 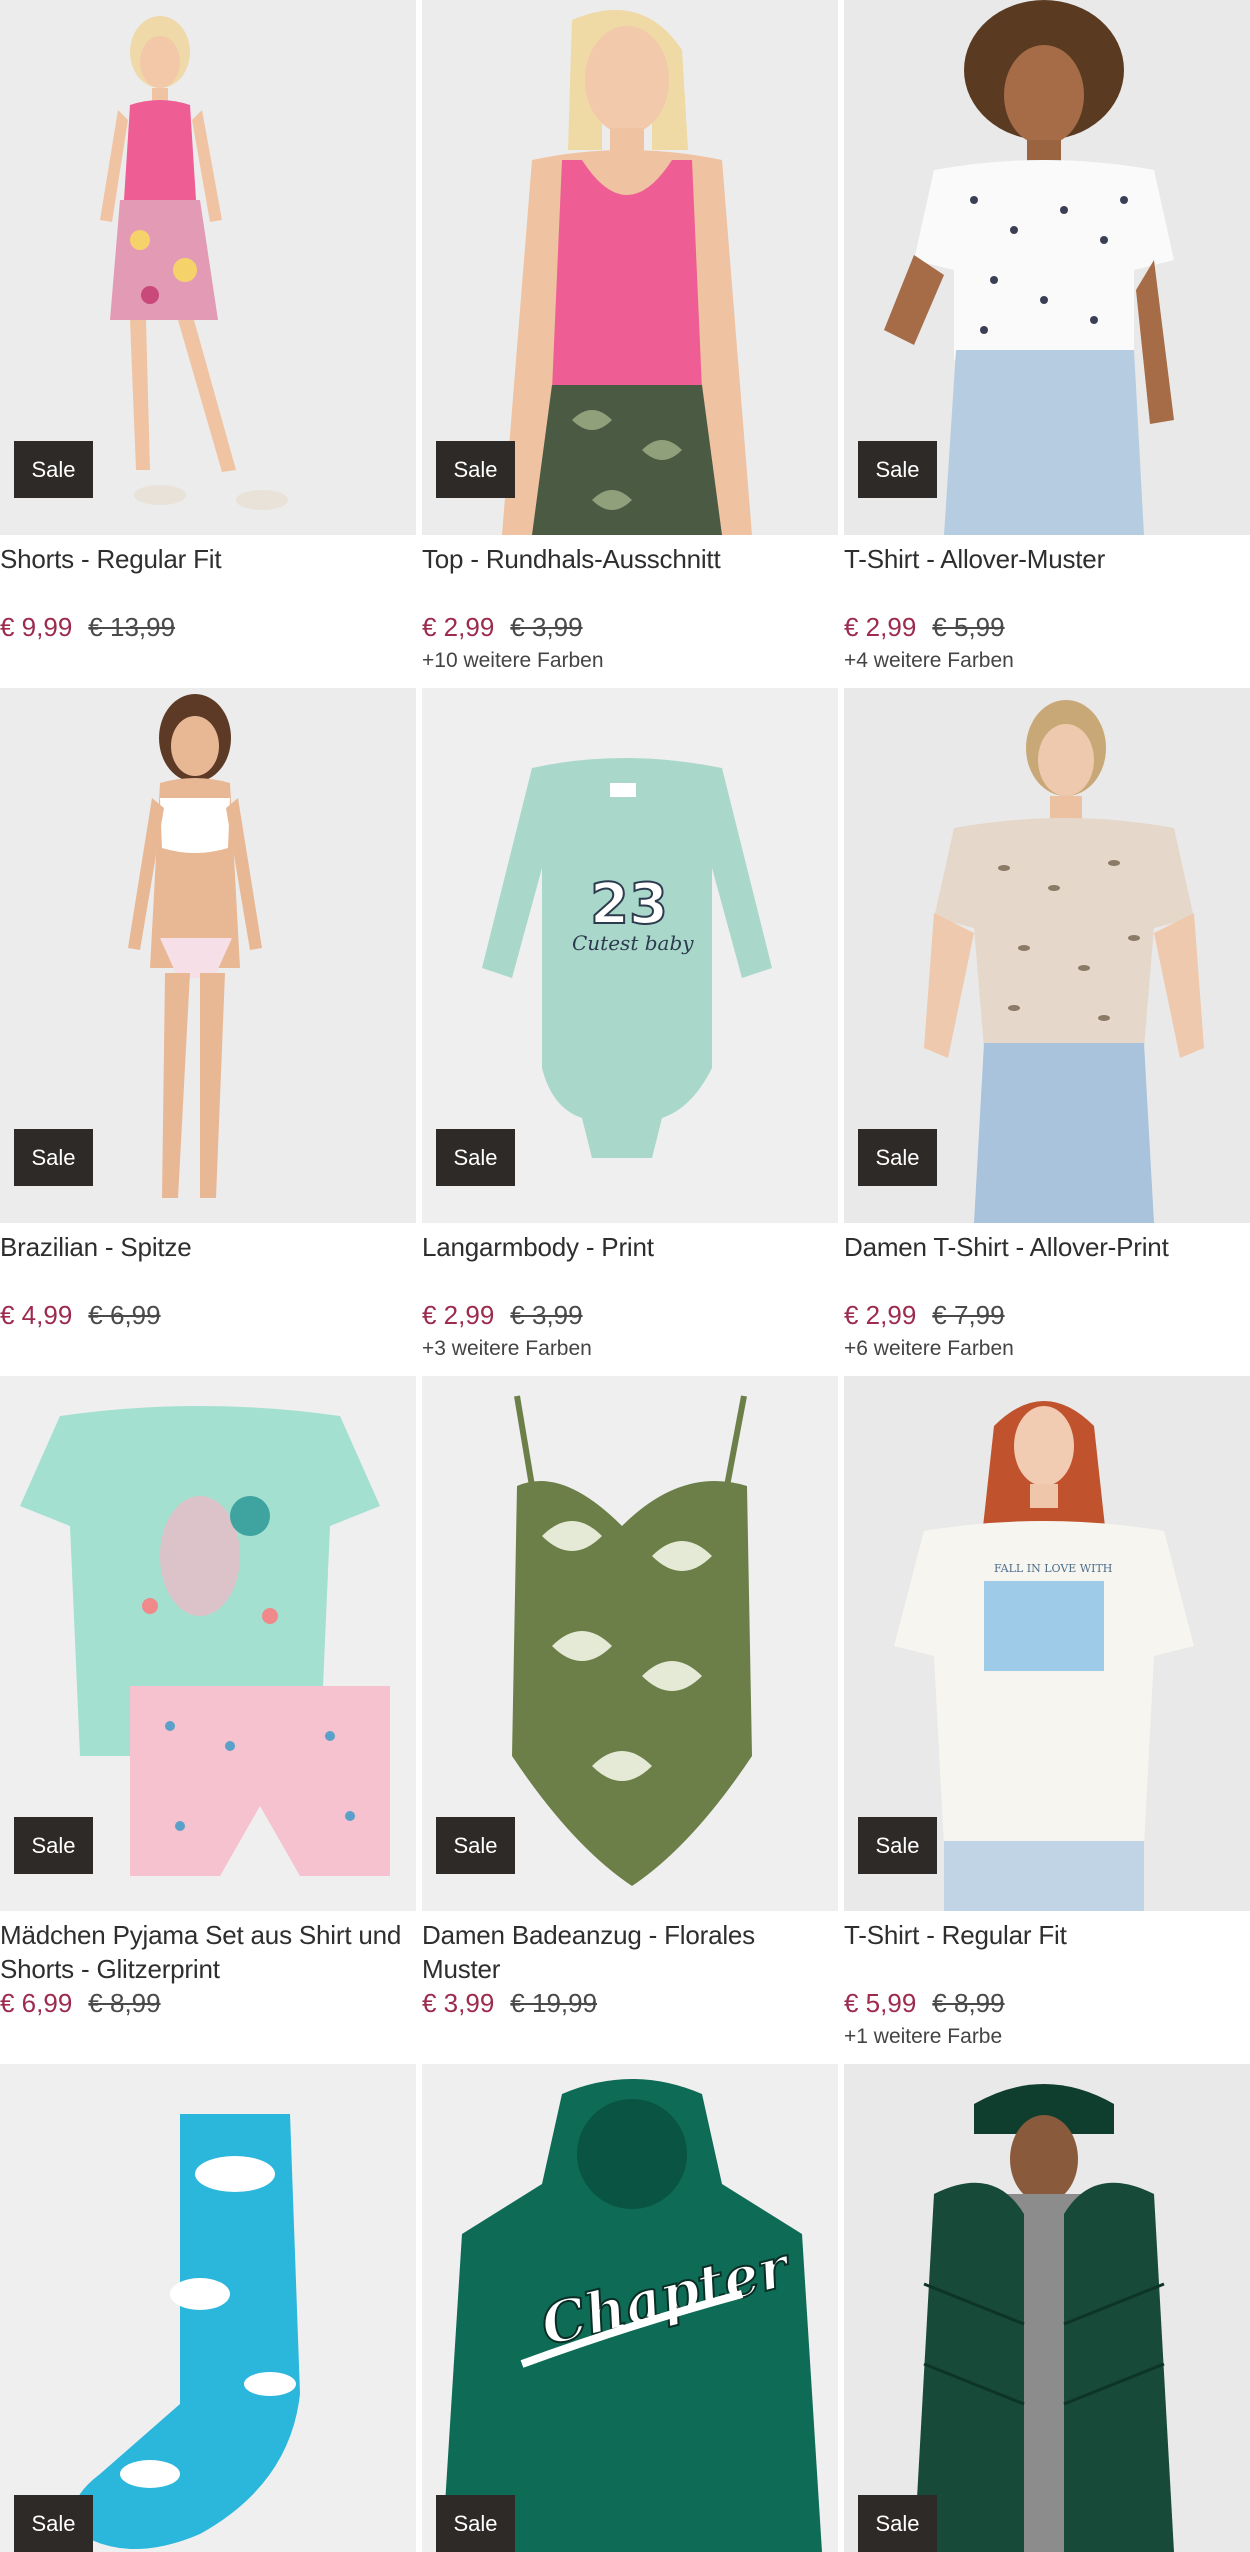 I want to click on sale-price: € 5,99, so click(x=880, y=2003).